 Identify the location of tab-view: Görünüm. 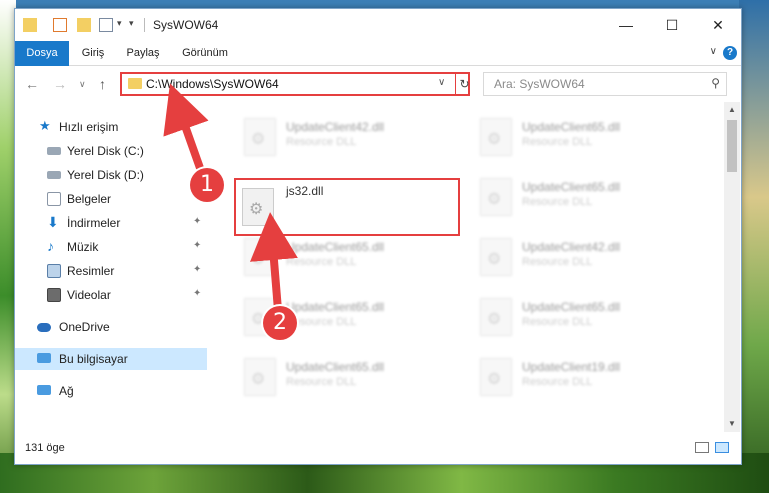
(205, 53).